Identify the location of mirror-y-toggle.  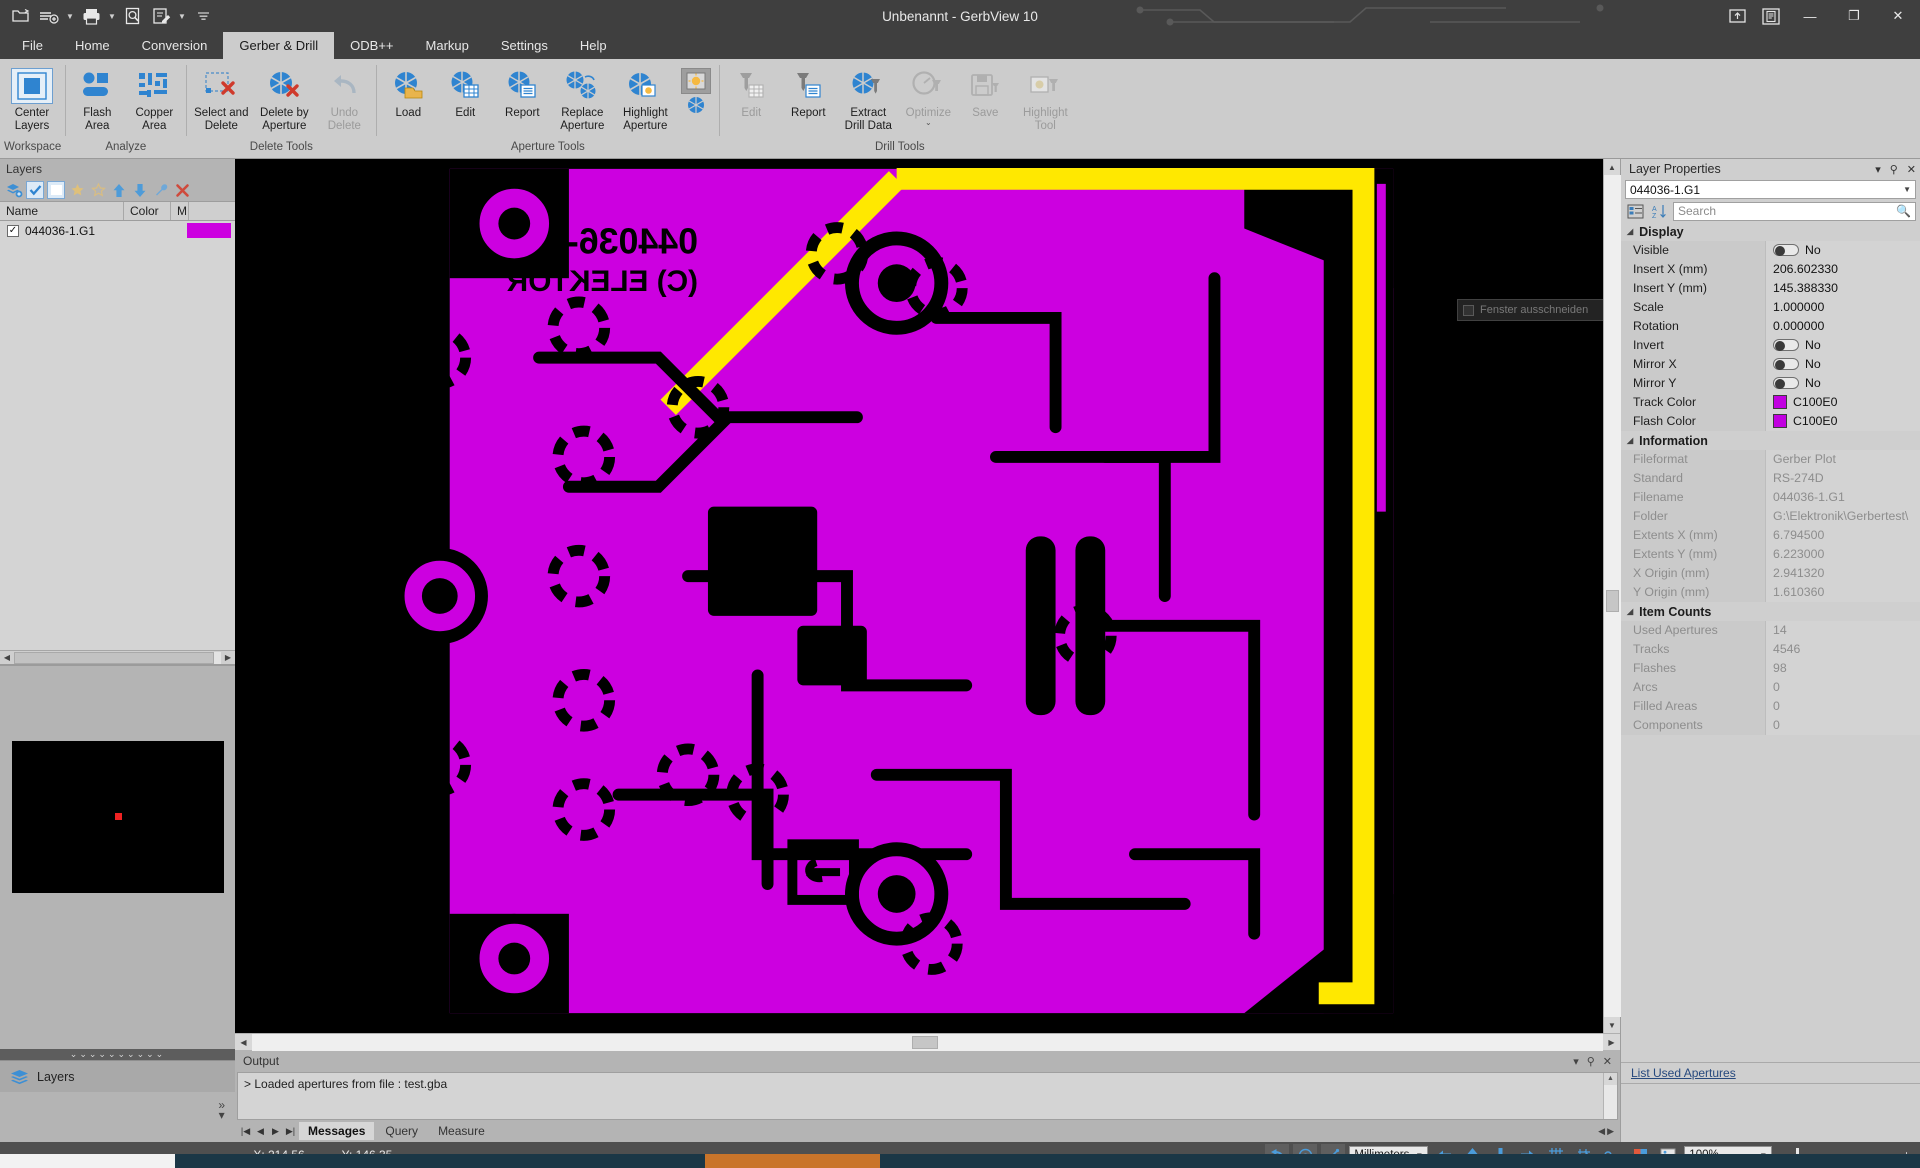
(1786, 383).